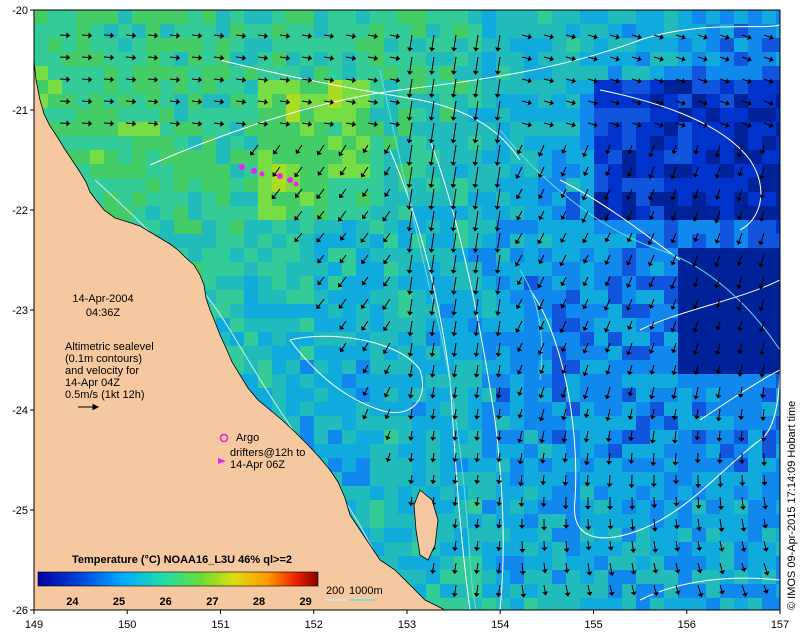 The height and width of the screenshot is (640, 800). What do you see at coordinates (247, 438) in the screenshot?
I see `argo-label: Argo` at bounding box center [247, 438].